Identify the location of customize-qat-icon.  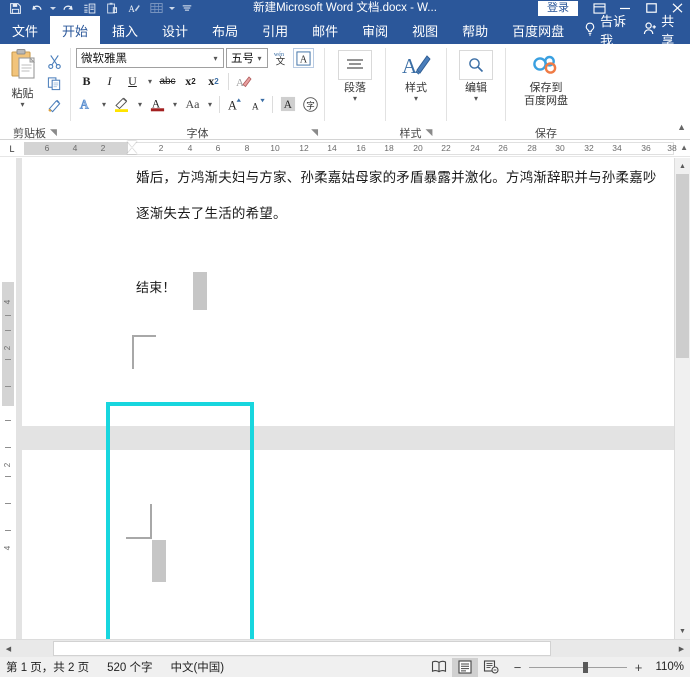
(187, 8).